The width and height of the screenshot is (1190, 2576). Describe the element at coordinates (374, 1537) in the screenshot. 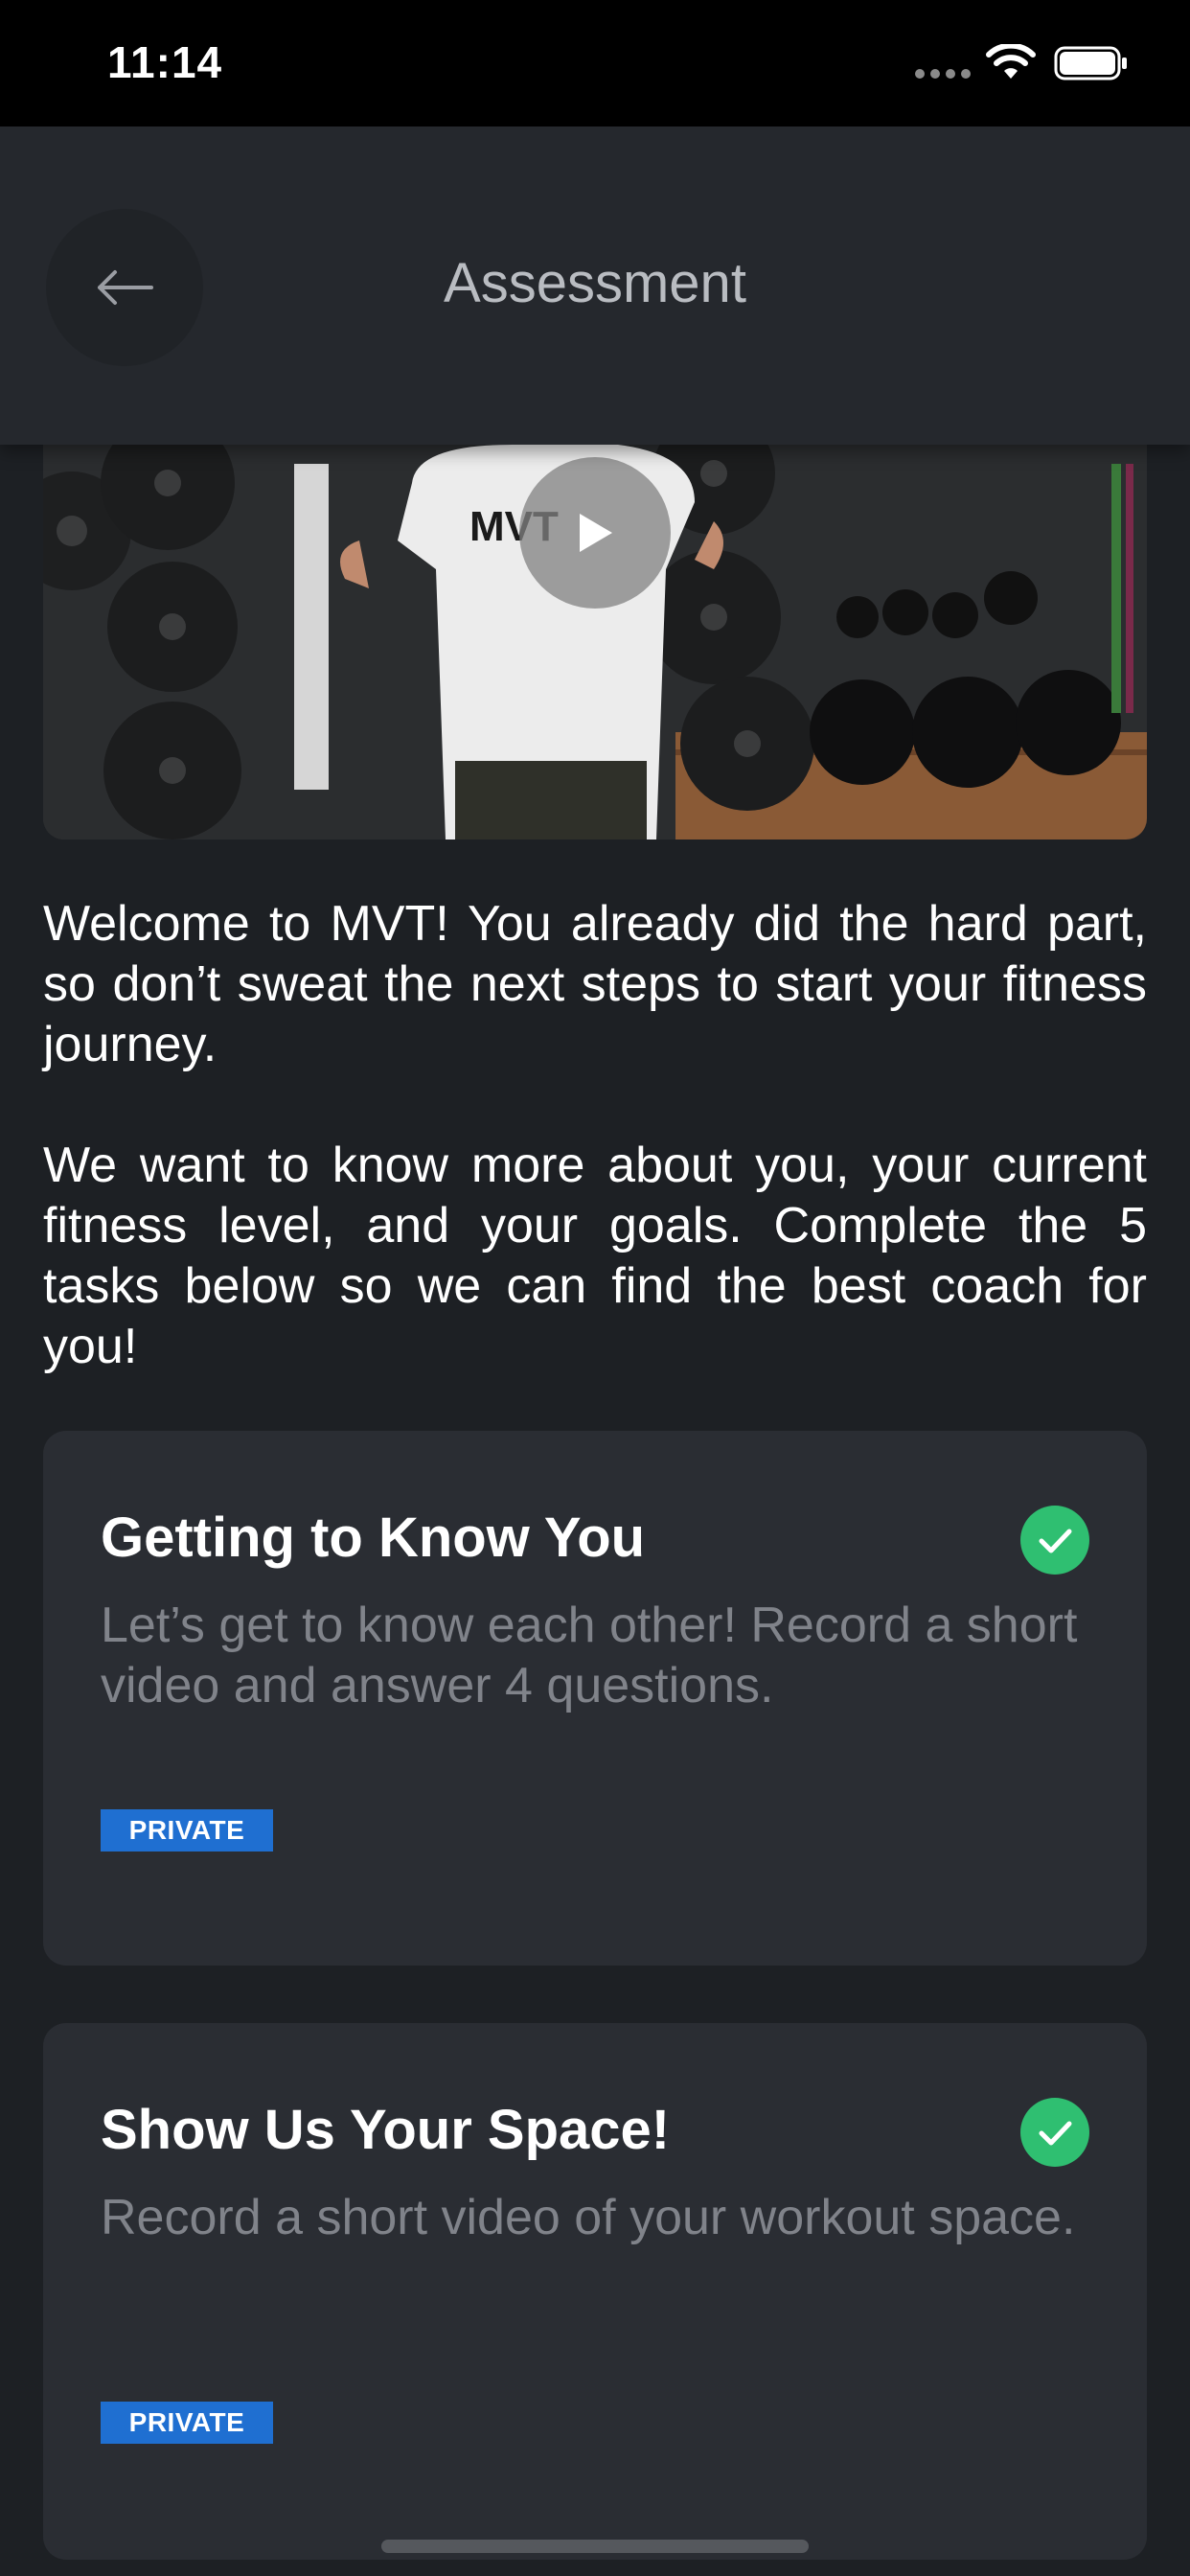

I see `task-title: Getting to Know You` at that location.